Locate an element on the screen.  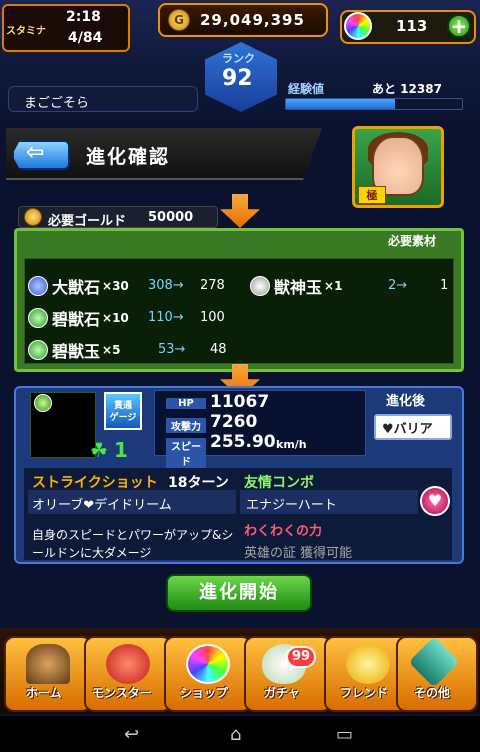
strike-shot-turns: 18ターン is located at coordinates (198, 483).